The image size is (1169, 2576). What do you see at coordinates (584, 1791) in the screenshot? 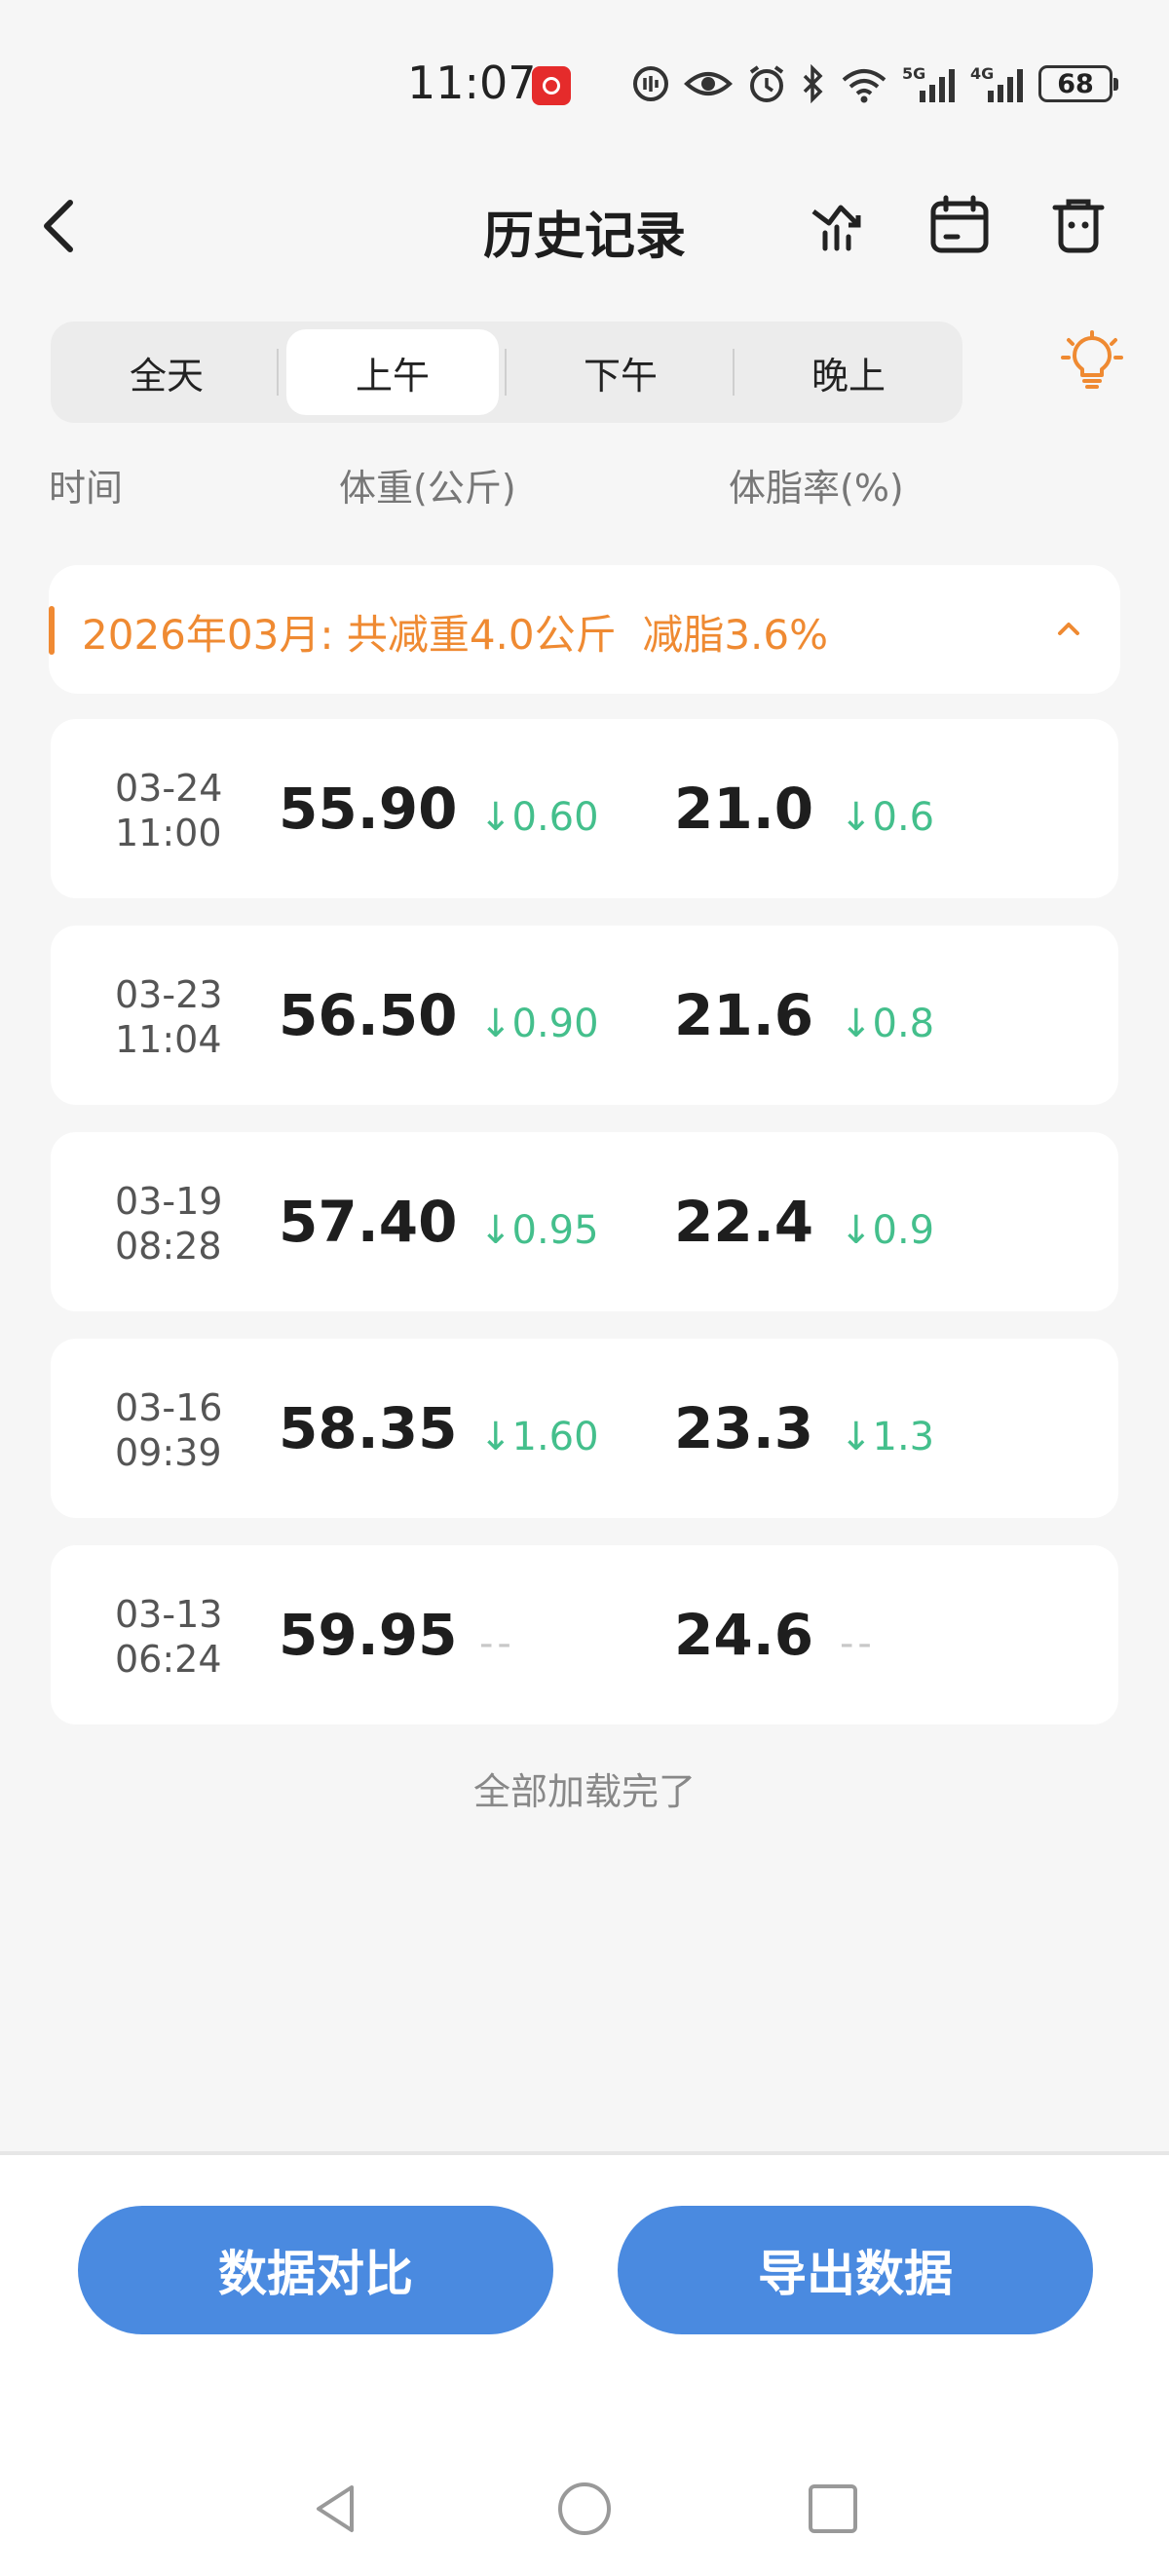
I see `all-loaded-text: 全部加载完了` at bounding box center [584, 1791].